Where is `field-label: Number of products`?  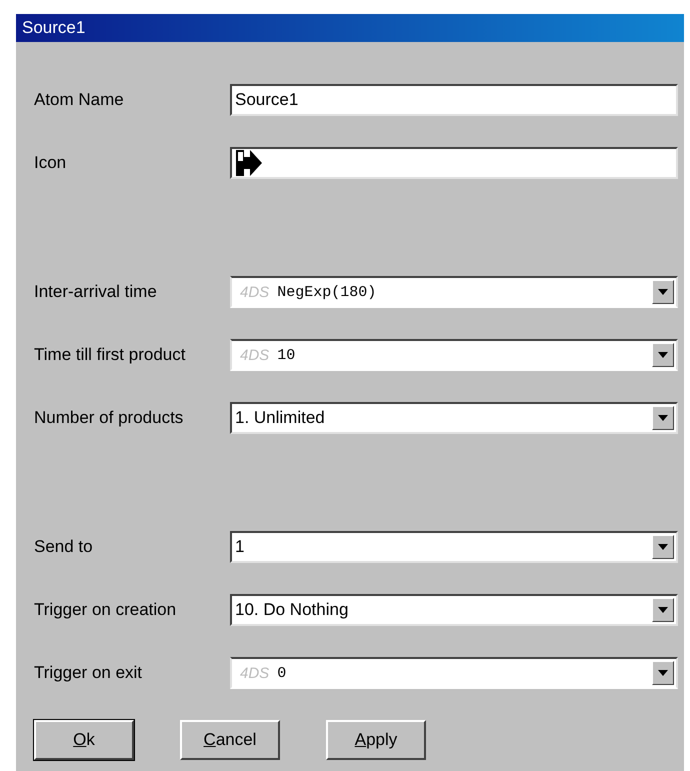
field-label: Number of products is located at coordinates (109, 418).